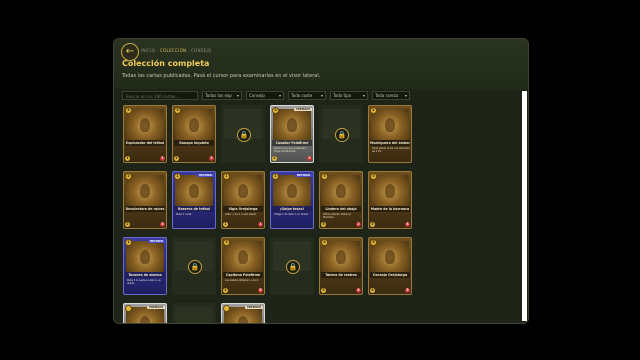 The image size is (640, 360). I want to click on breadcrumb: INICIO · COLECCIÓN · CONSEJO, so click(176, 50).